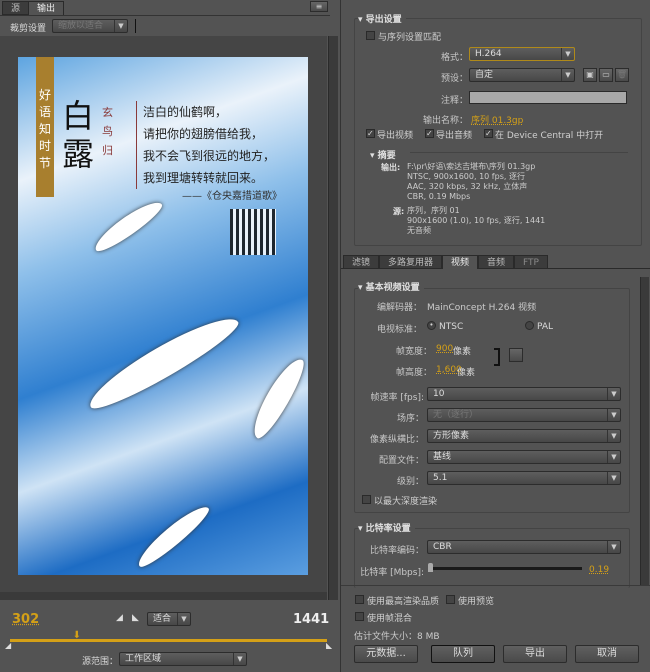 This screenshot has width=650, height=672. What do you see at coordinates (516, 355) in the screenshot?
I see `constrain-proportions-toggle` at bounding box center [516, 355].